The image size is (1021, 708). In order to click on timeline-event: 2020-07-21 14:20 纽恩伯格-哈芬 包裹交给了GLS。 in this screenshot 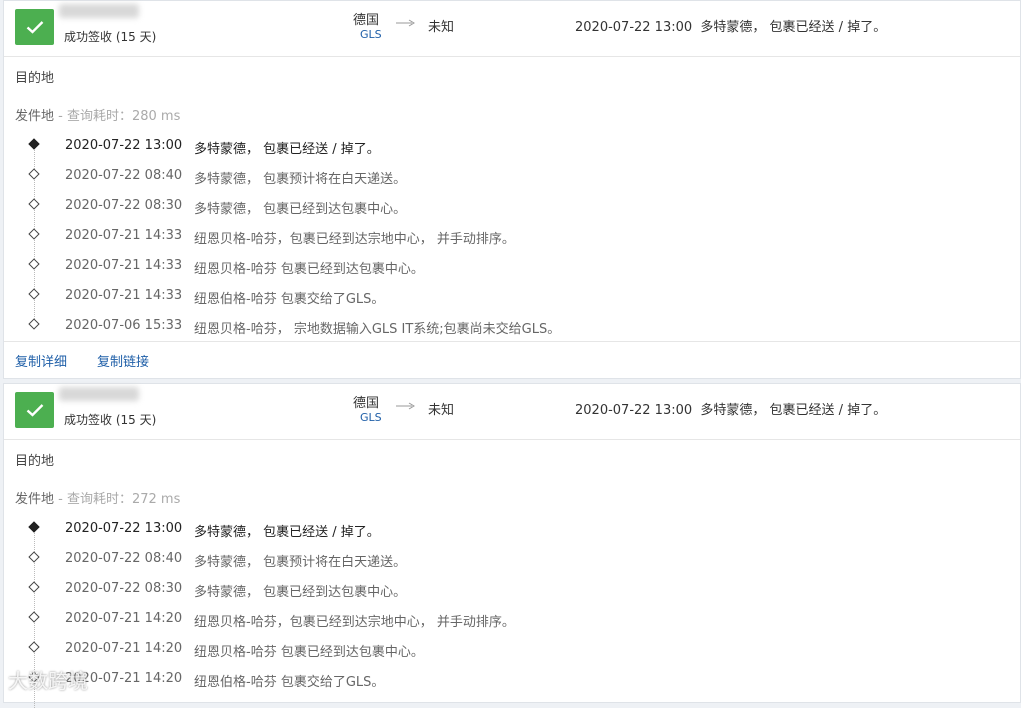, I will do `click(512, 678)`.